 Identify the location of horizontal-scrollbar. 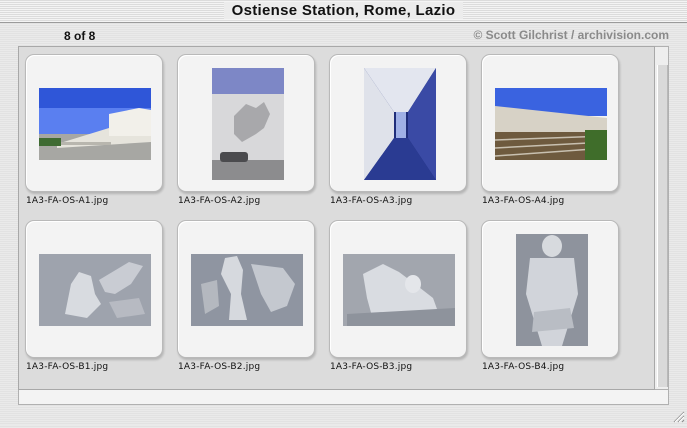
(343, 397).